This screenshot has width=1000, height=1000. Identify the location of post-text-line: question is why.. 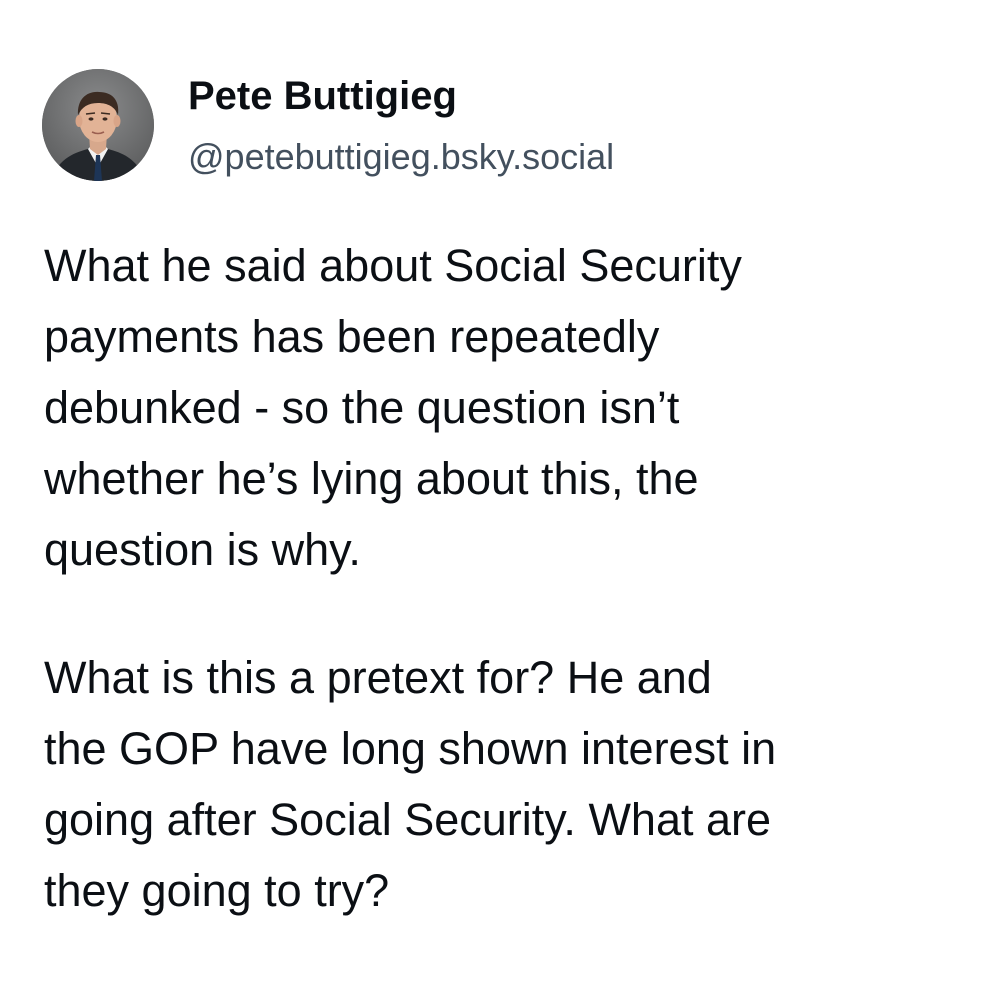
(202, 549).